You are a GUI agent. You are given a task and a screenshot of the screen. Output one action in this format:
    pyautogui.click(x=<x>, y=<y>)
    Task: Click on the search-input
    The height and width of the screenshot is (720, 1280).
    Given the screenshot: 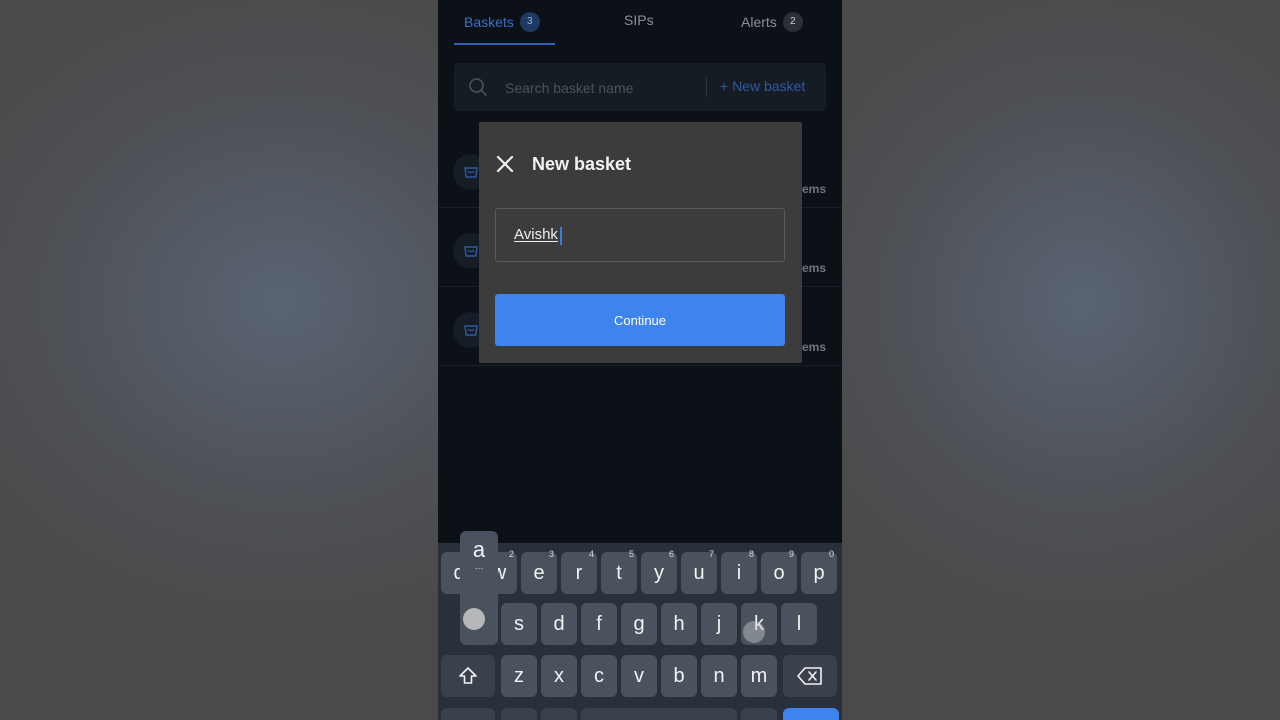 What is the action you would take?
    pyautogui.click(x=600, y=88)
    